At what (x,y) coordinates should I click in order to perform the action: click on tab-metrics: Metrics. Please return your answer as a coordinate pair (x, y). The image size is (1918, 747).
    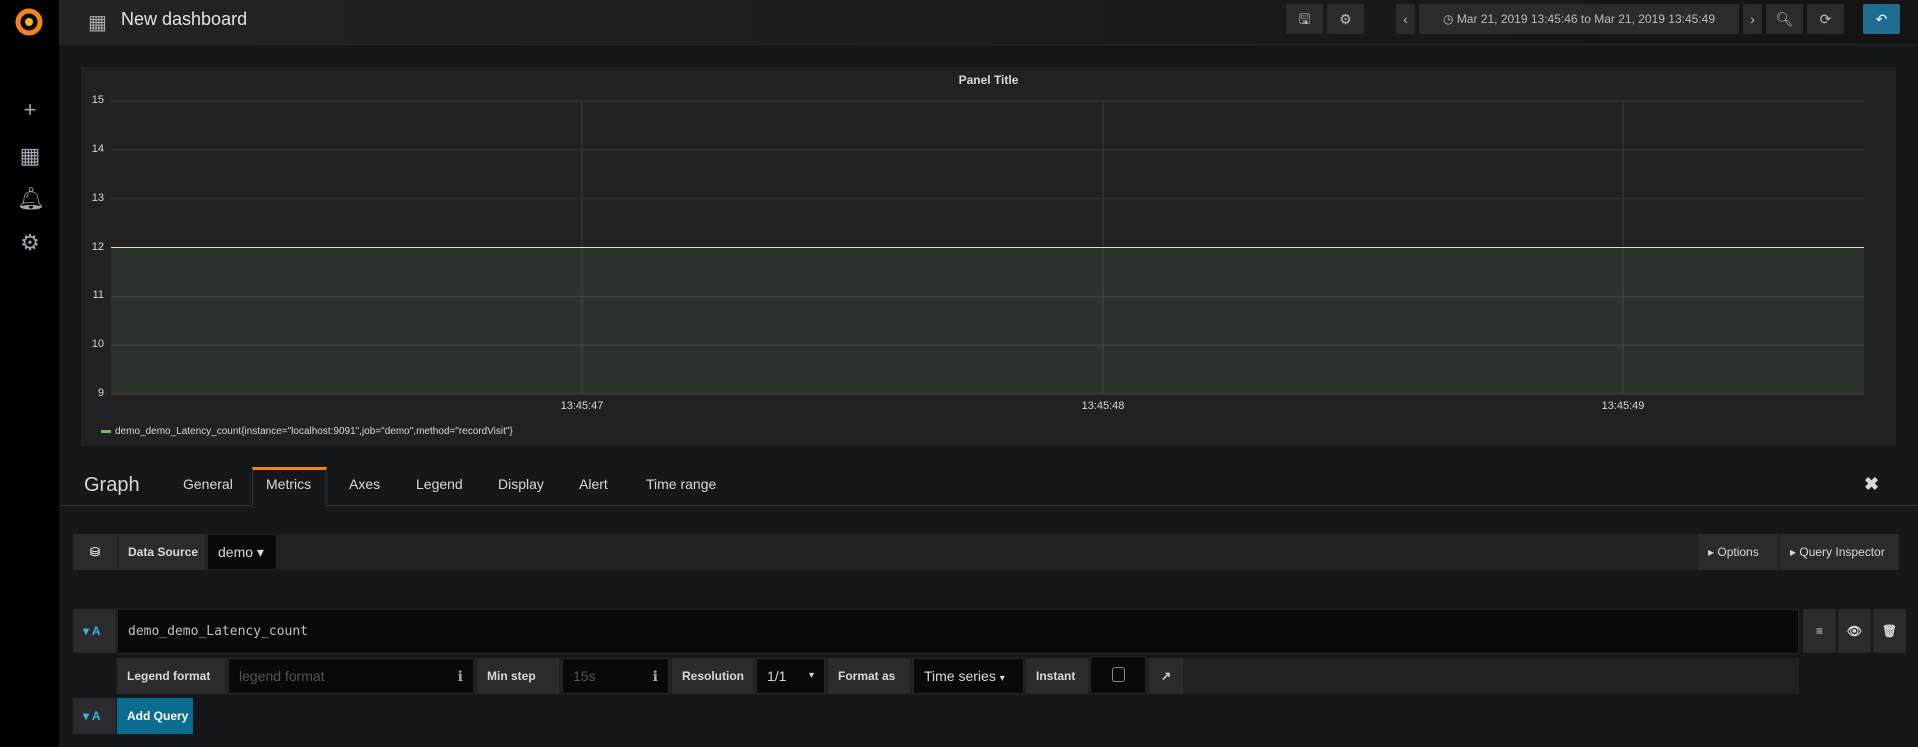
    Looking at the image, I should click on (288, 484).